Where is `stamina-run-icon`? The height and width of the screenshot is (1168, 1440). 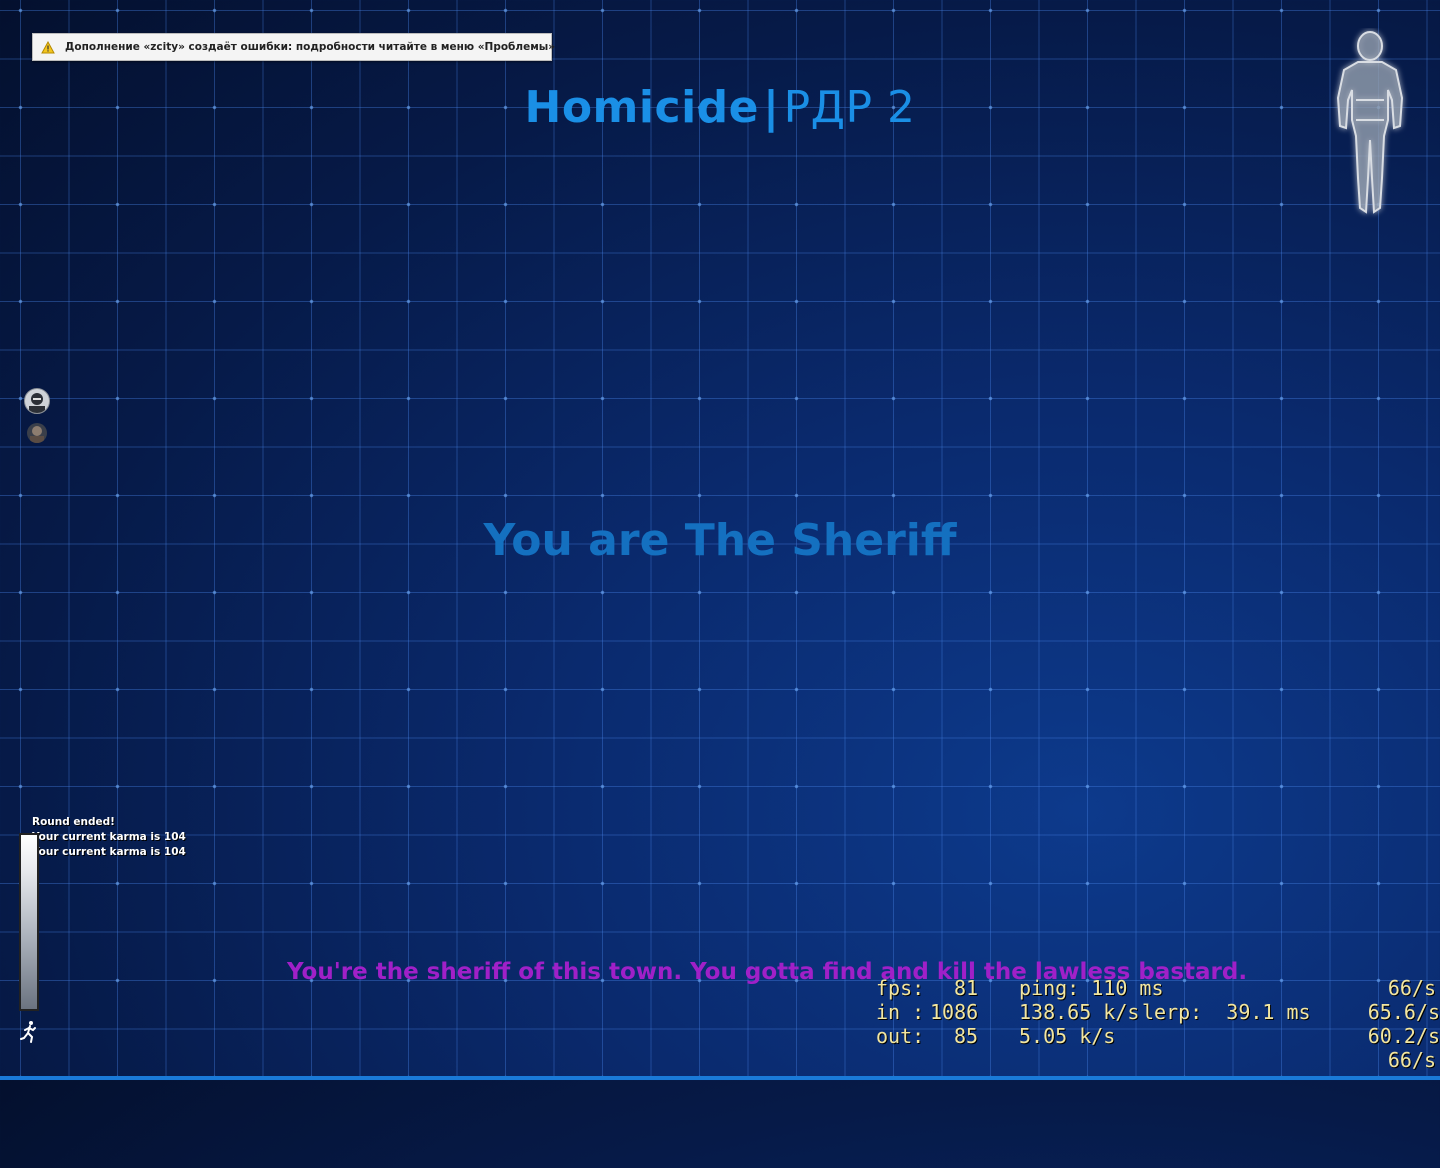 stamina-run-icon is located at coordinates (29, 1032).